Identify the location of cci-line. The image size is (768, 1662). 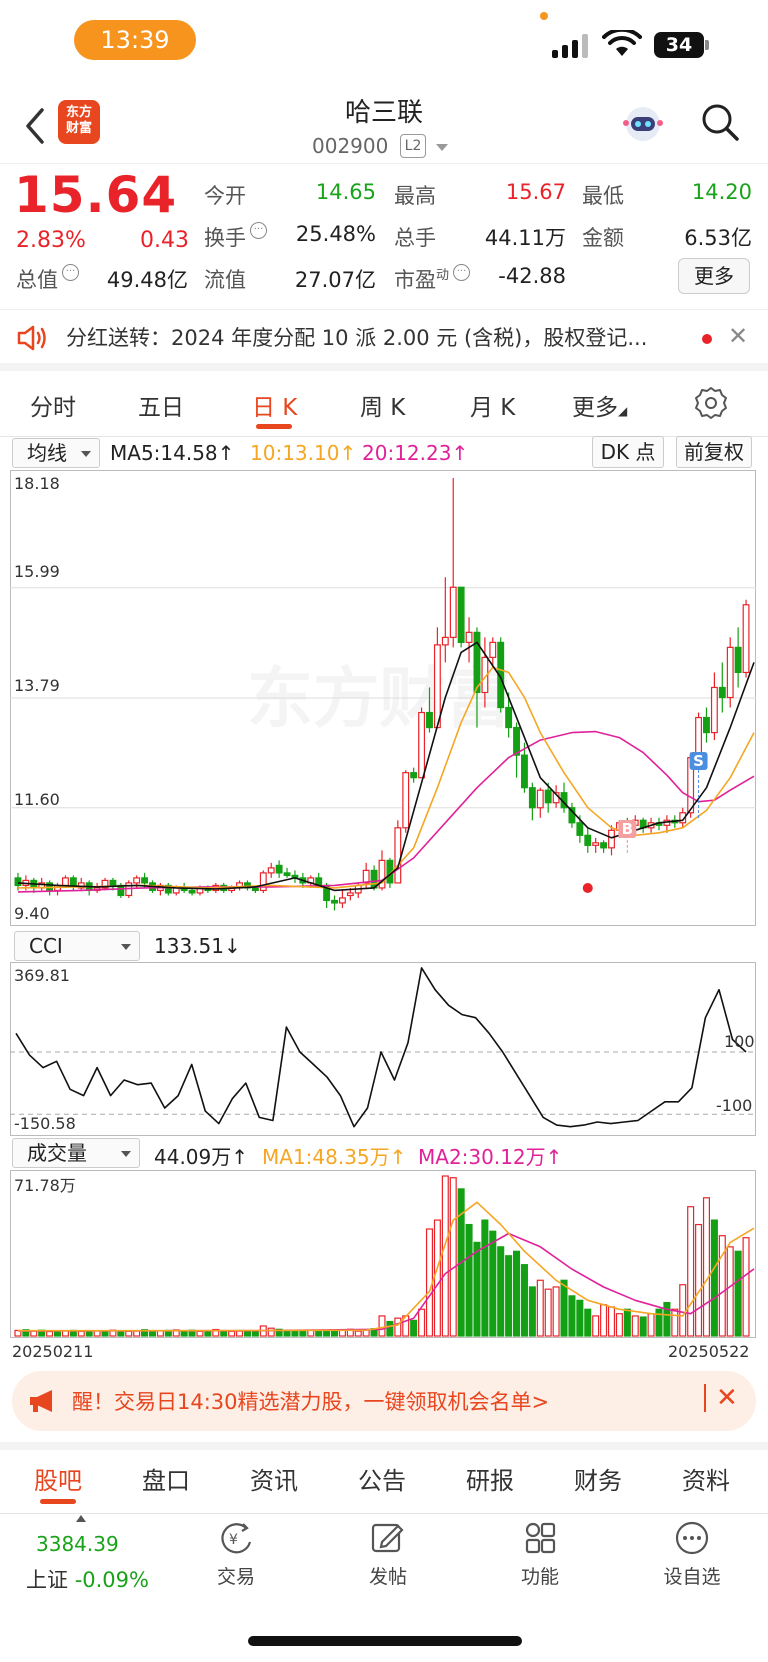
(381, 1047).